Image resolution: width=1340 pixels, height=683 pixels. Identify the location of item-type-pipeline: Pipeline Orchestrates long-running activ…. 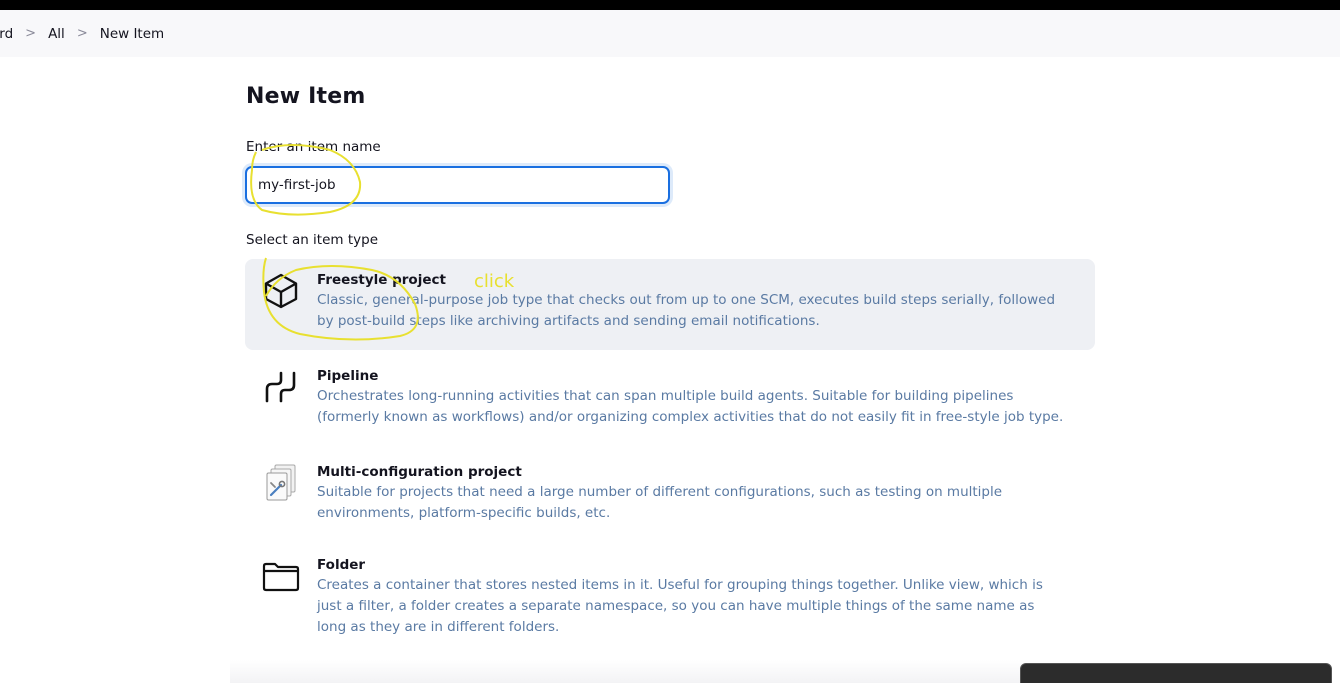
(670, 403).